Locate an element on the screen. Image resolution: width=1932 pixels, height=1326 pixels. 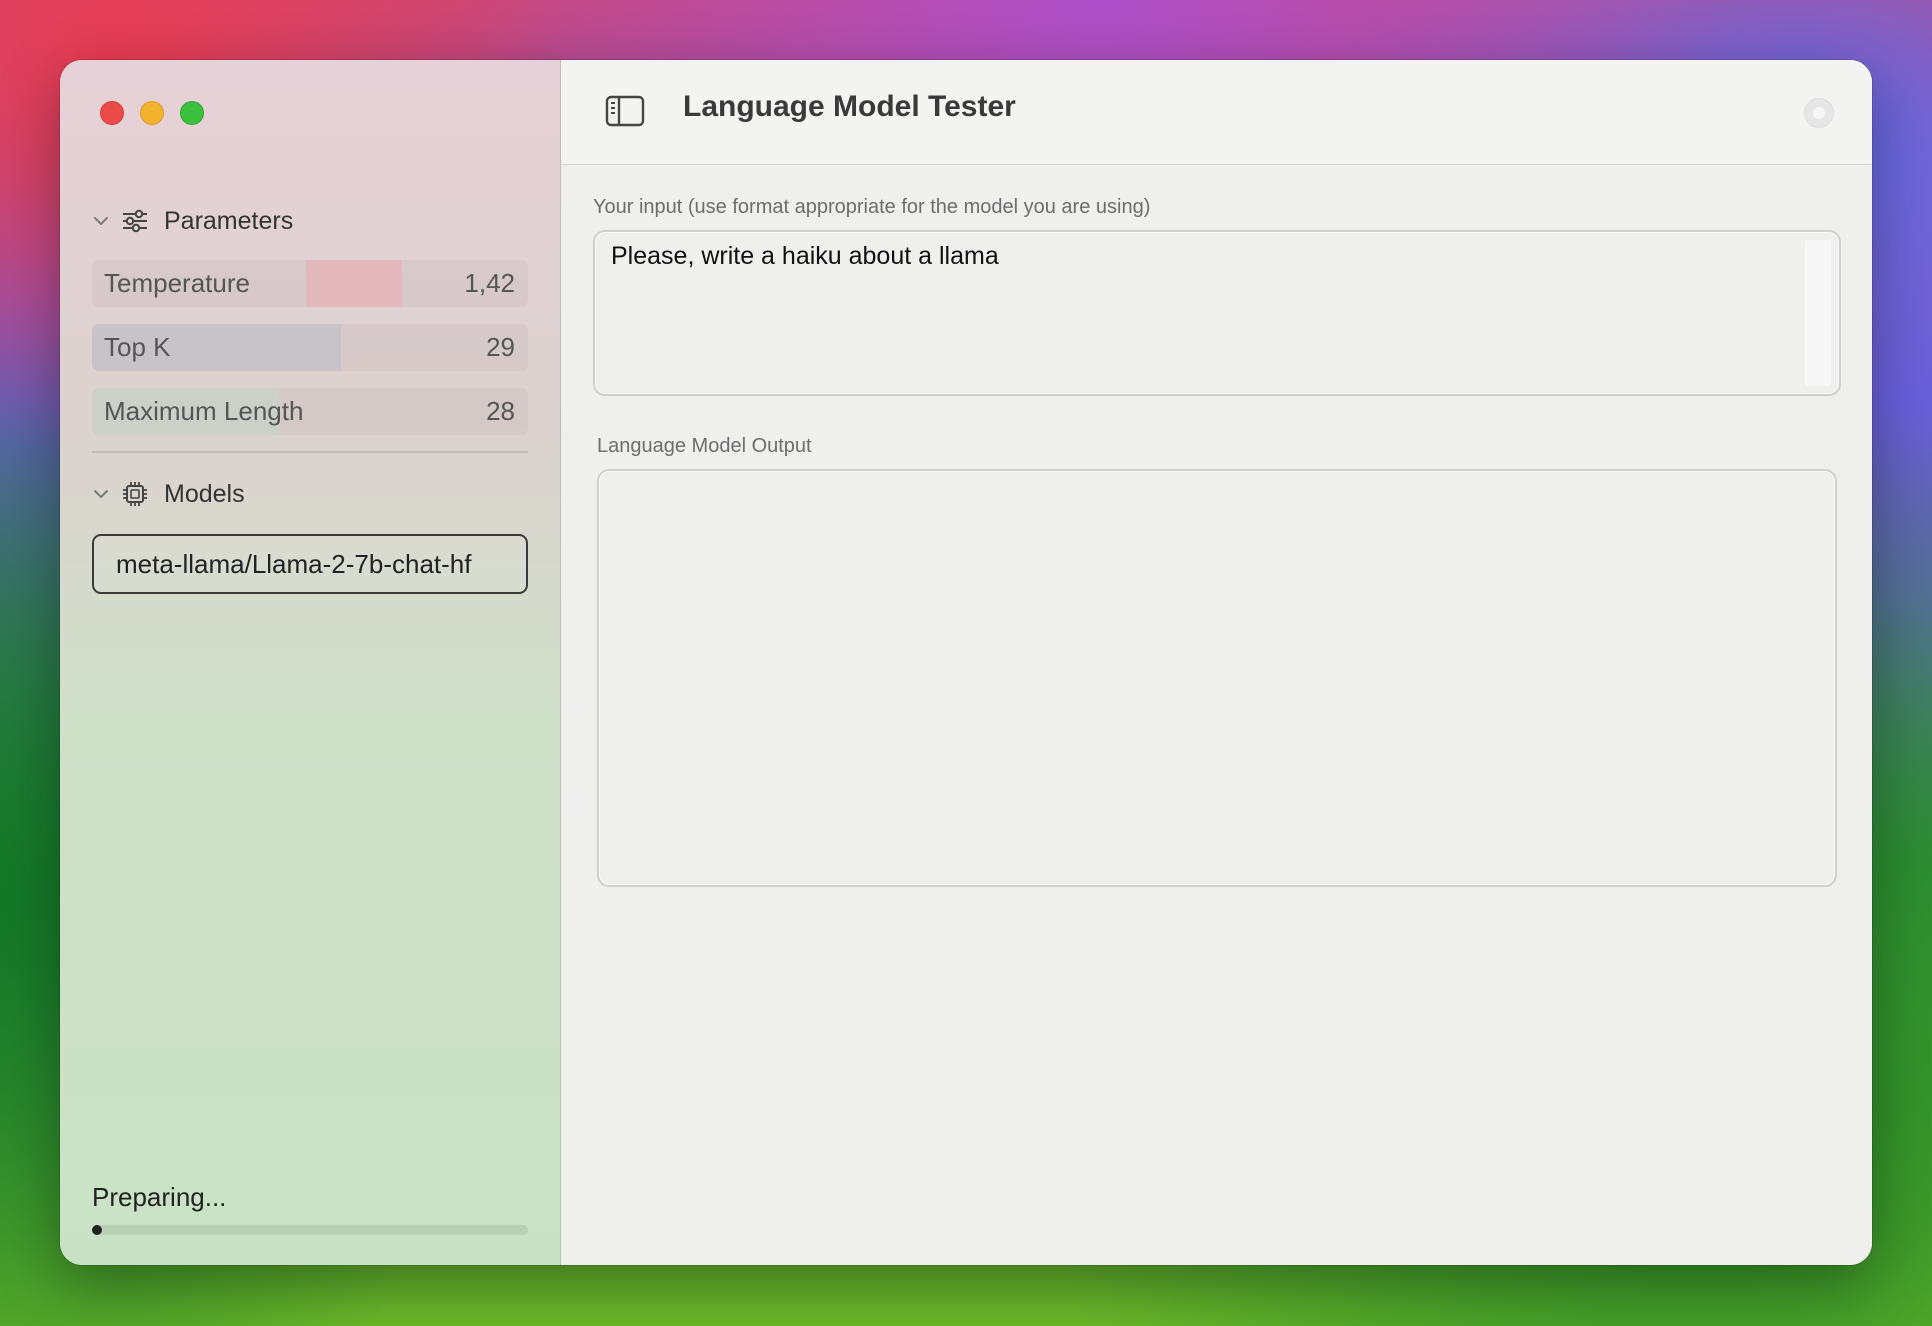
model-list-item: meta-llama/Llama-2-7b-chat-hf is located at coordinates (310, 564).